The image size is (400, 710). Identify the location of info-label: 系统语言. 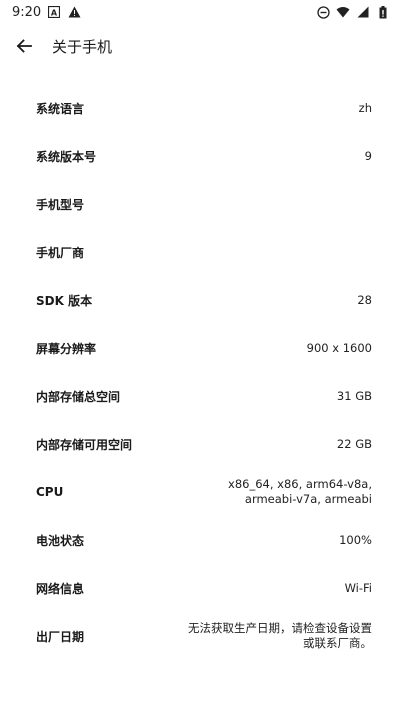
(60, 108).